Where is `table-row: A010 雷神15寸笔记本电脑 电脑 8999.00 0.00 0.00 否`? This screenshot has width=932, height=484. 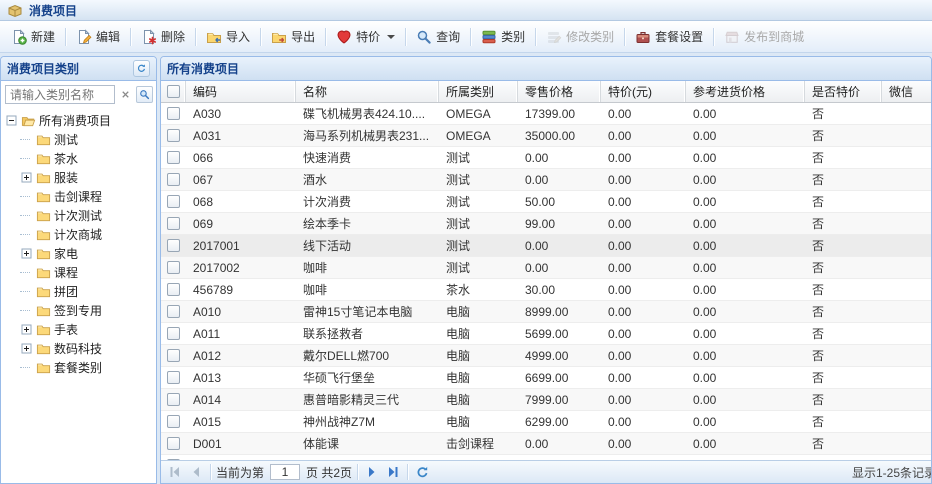
table-row: A010 雷神15寸笔记本电脑 电脑 8999.00 0.00 0.00 否 is located at coordinates (546, 312).